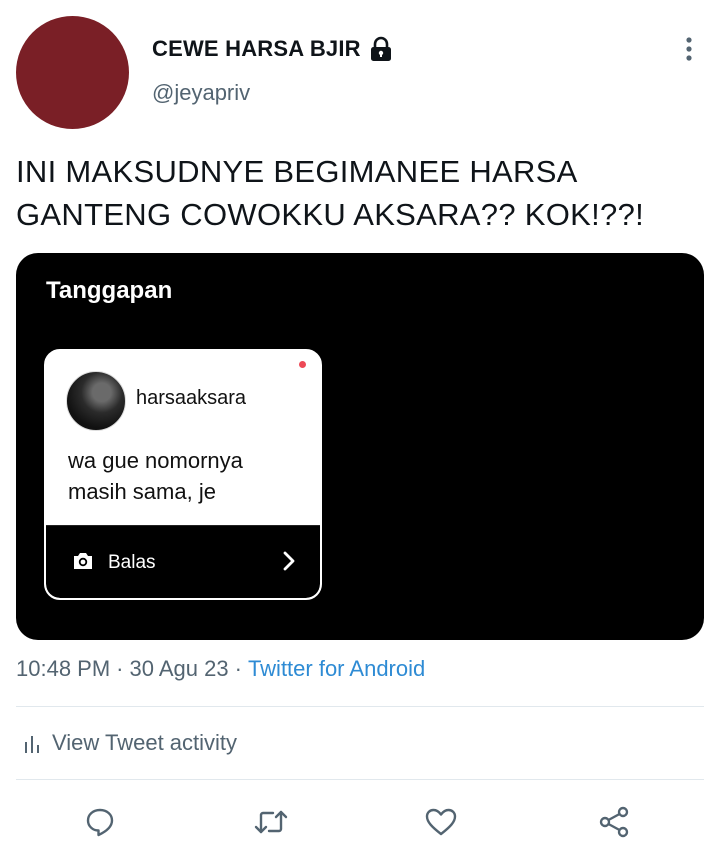 This screenshot has width=720, height=857. What do you see at coordinates (689, 49) in the screenshot?
I see `more-options-icon` at bounding box center [689, 49].